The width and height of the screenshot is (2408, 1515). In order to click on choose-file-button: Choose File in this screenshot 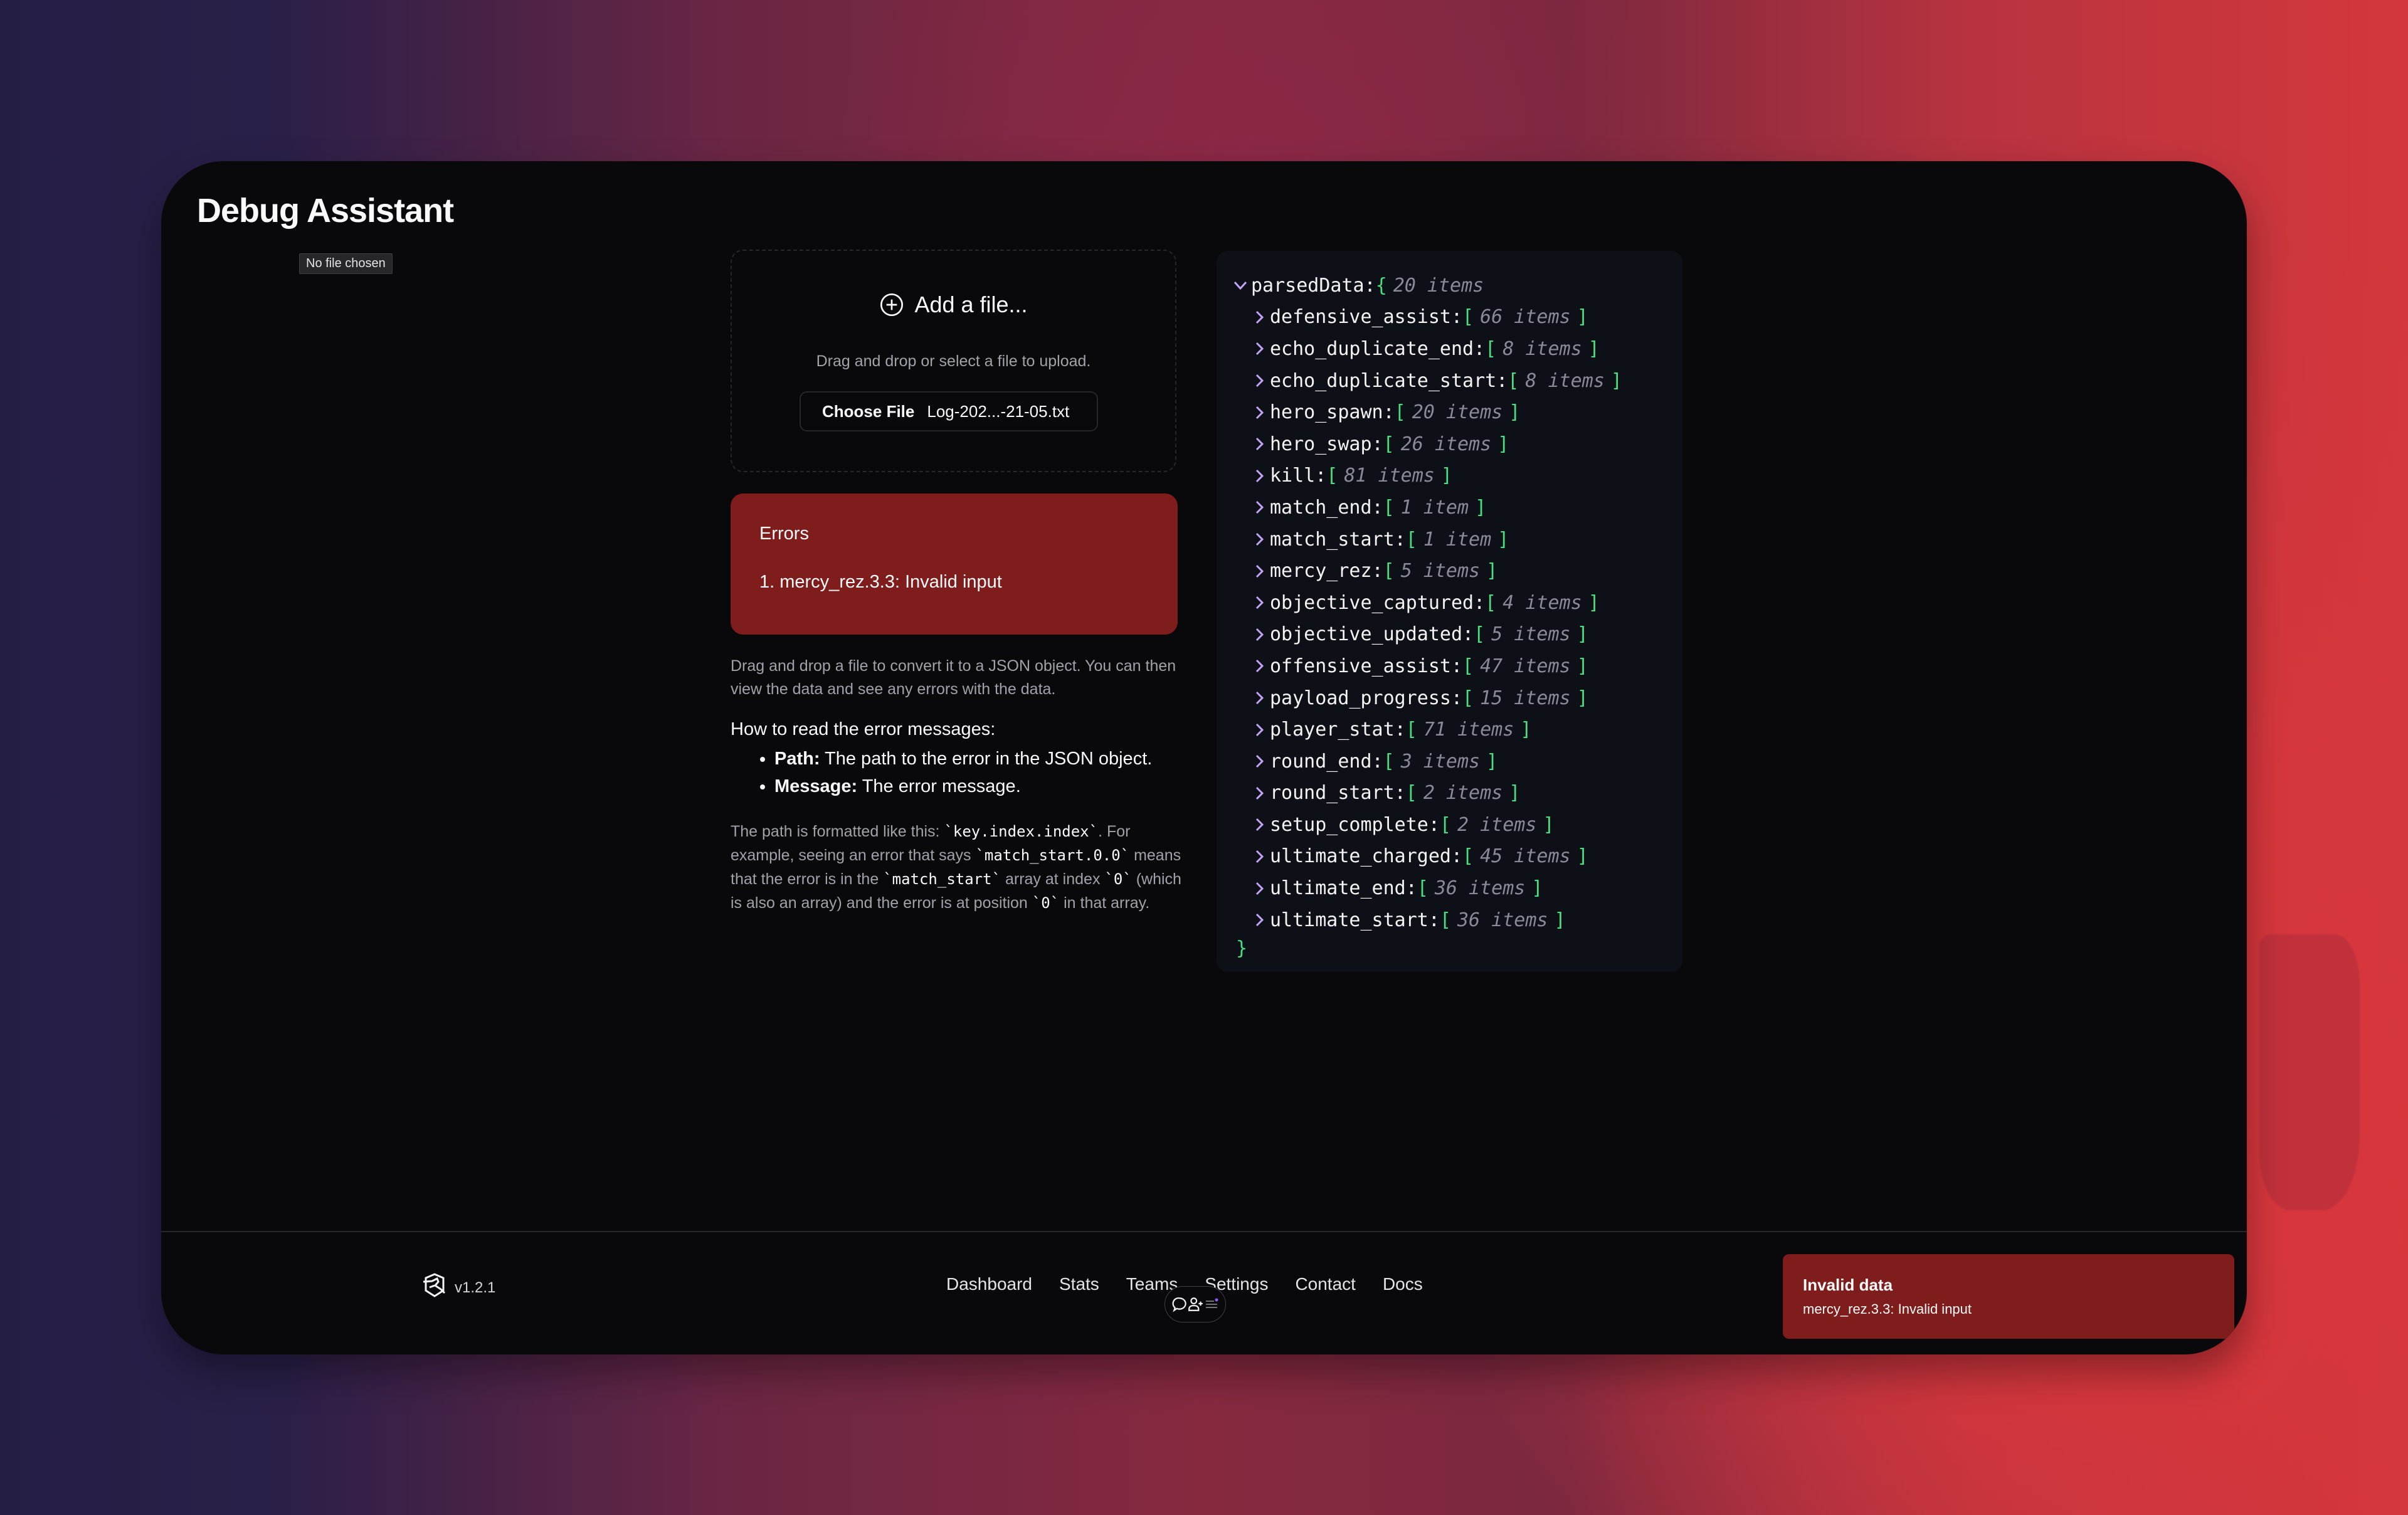, I will do `click(868, 411)`.